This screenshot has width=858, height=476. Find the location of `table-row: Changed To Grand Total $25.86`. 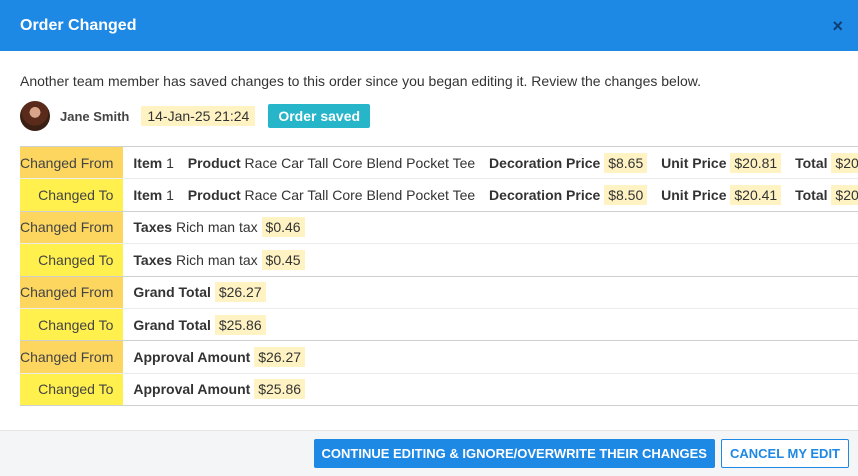

table-row: Changed To Grand Total $25.86 is located at coordinates (439, 324).